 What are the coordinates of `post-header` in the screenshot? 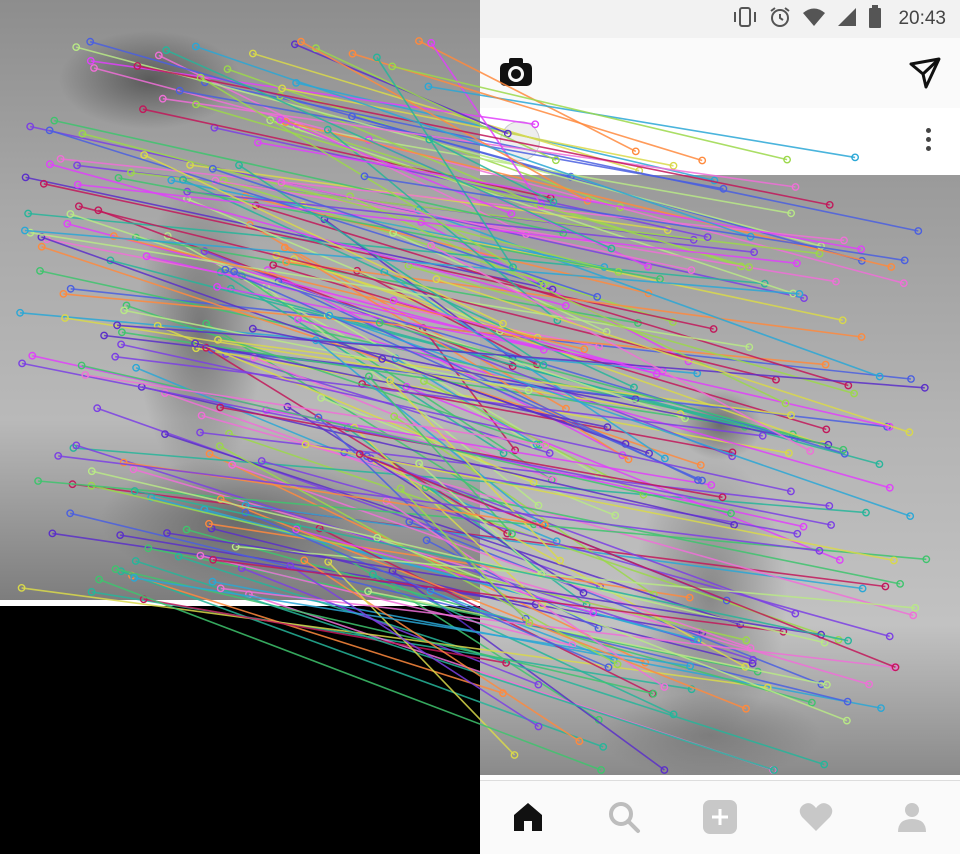 It's located at (720, 141).